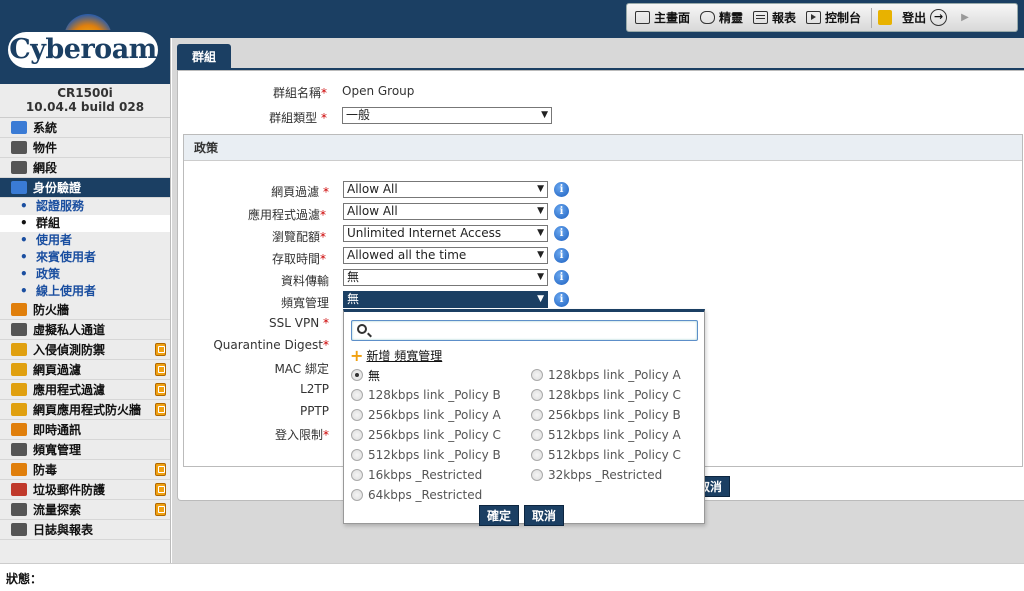  Describe the element at coordinates (85, 450) in the screenshot. I see `sidebar-item: 頻寬管理` at that location.